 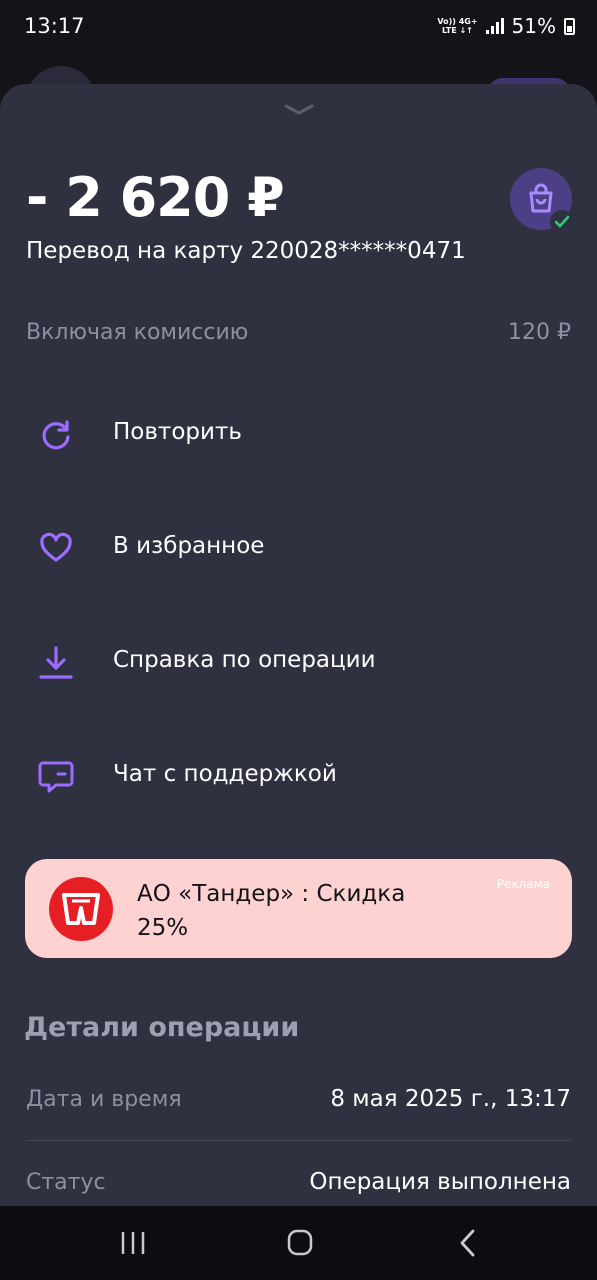 What do you see at coordinates (541, 198) in the screenshot?
I see `shopping-bag-icon` at bounding box center [541, 198].